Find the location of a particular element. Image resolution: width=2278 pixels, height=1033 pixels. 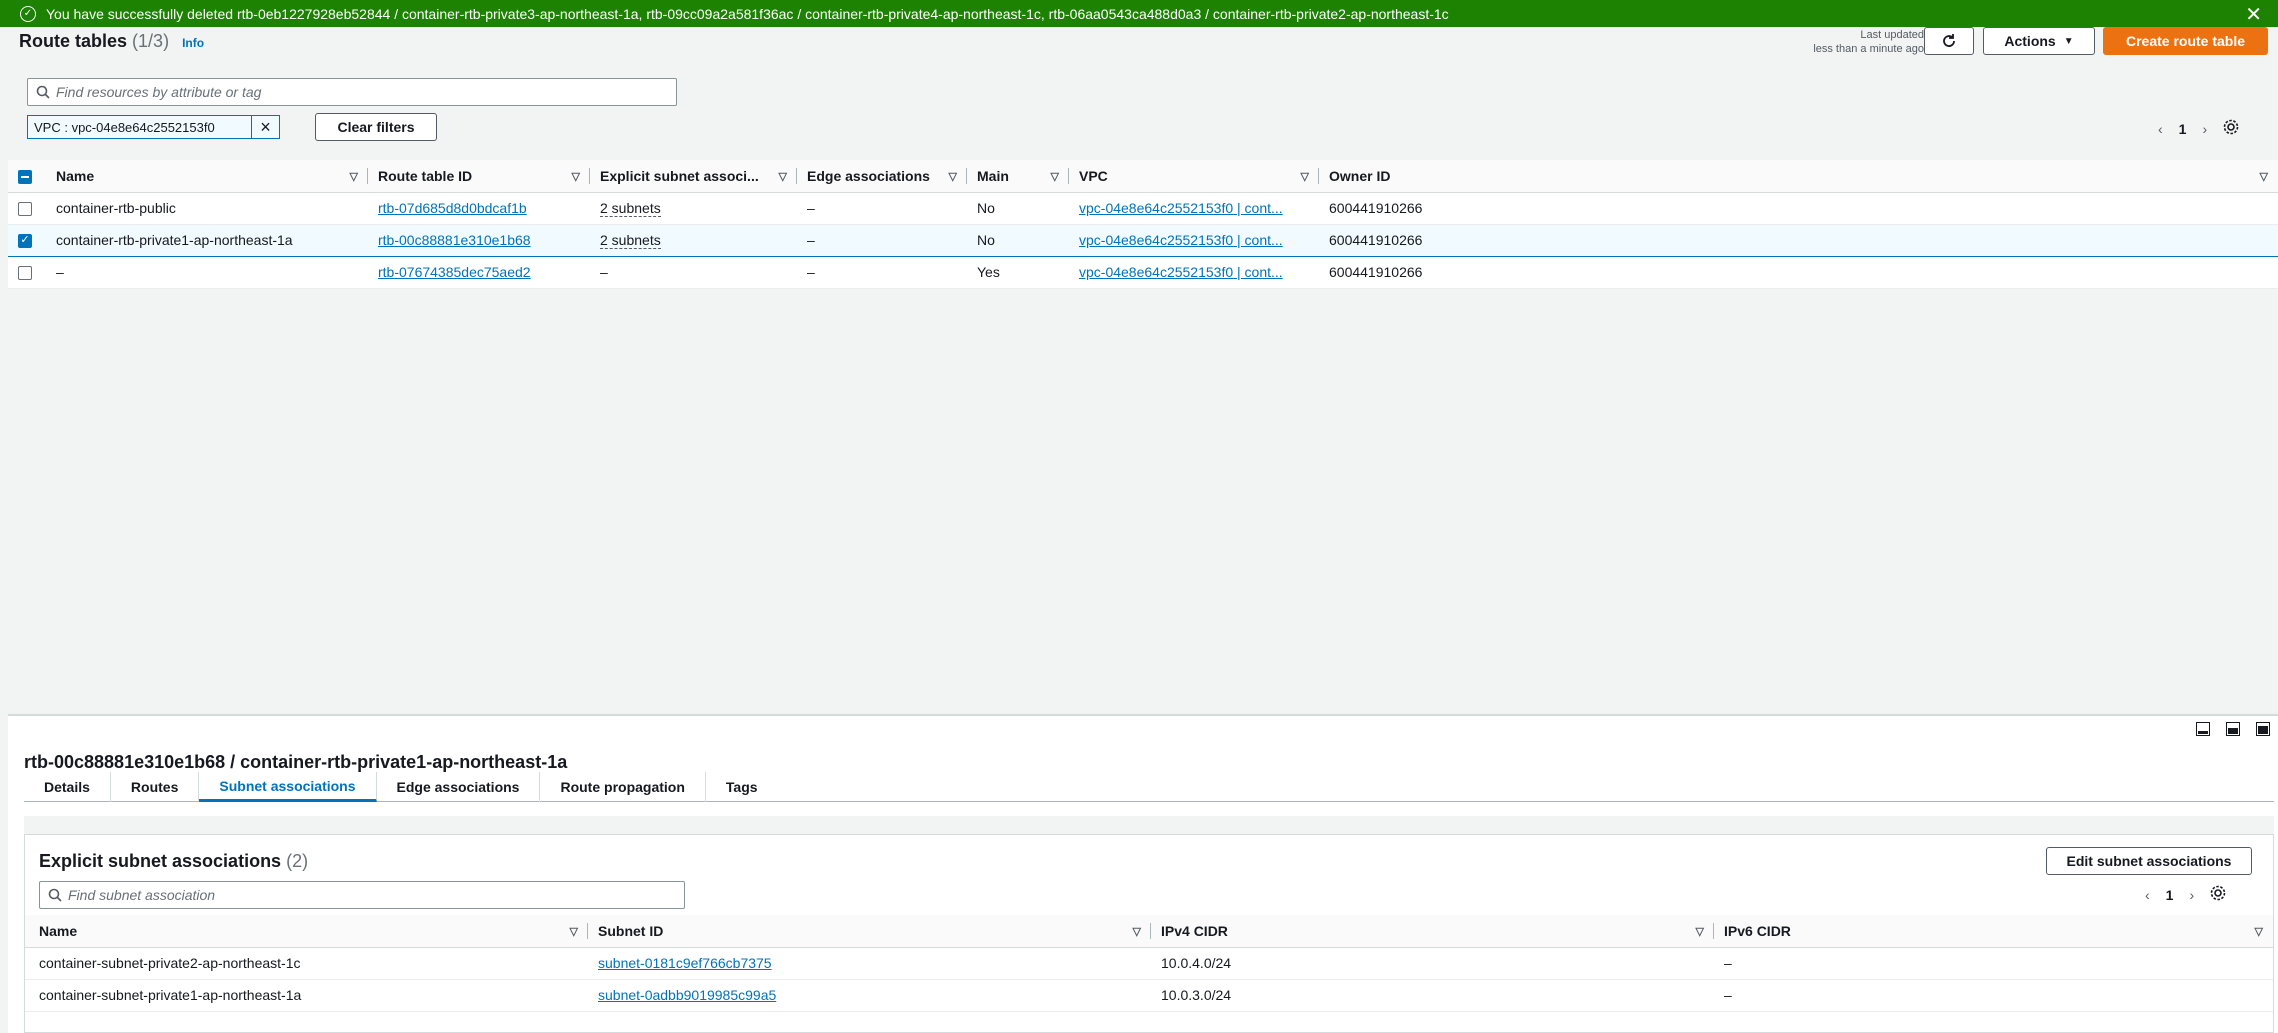

panel-minimize-icon is located at coordinates (2203, 729).